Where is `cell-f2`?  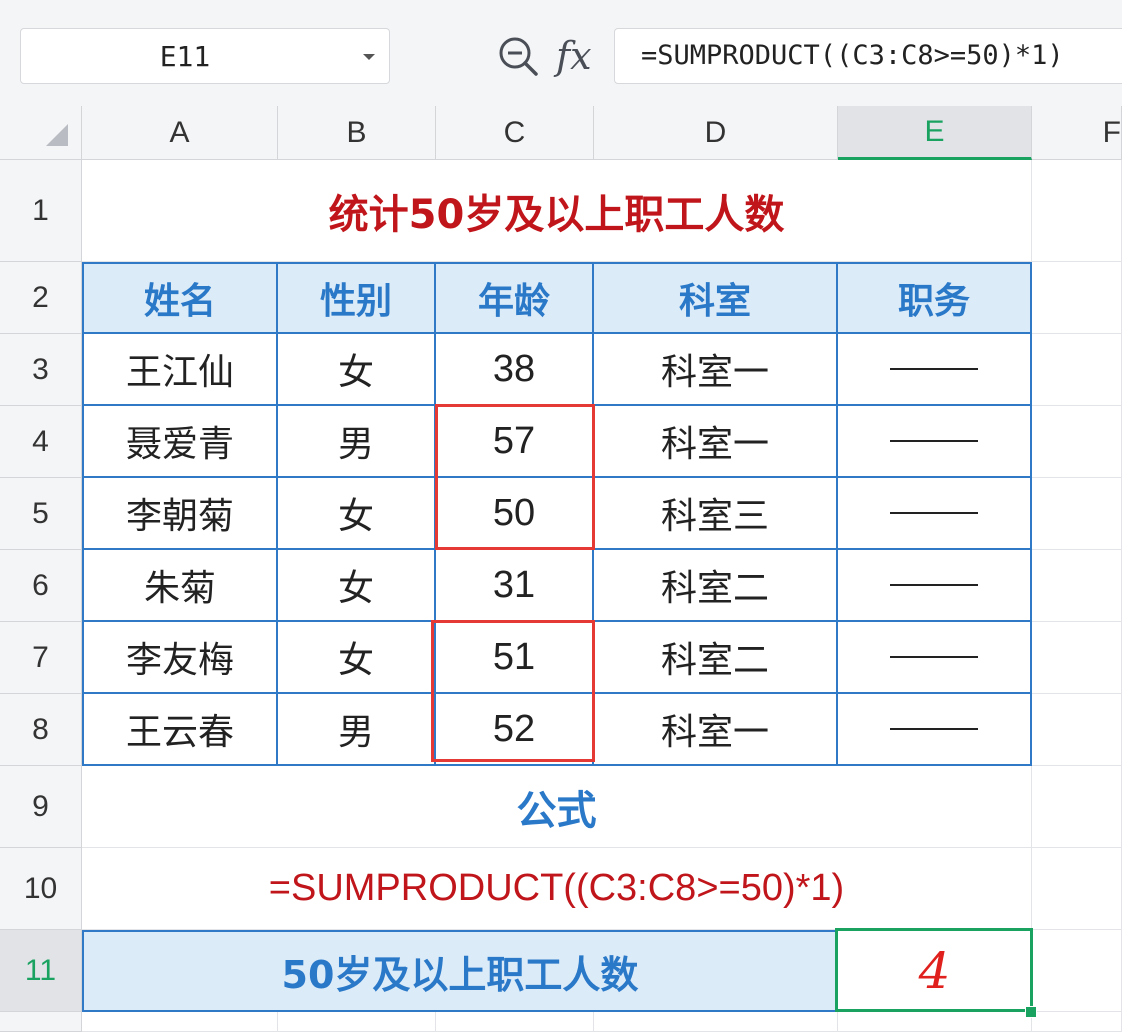 cell-f2 is located at coordinates (1077, 298).